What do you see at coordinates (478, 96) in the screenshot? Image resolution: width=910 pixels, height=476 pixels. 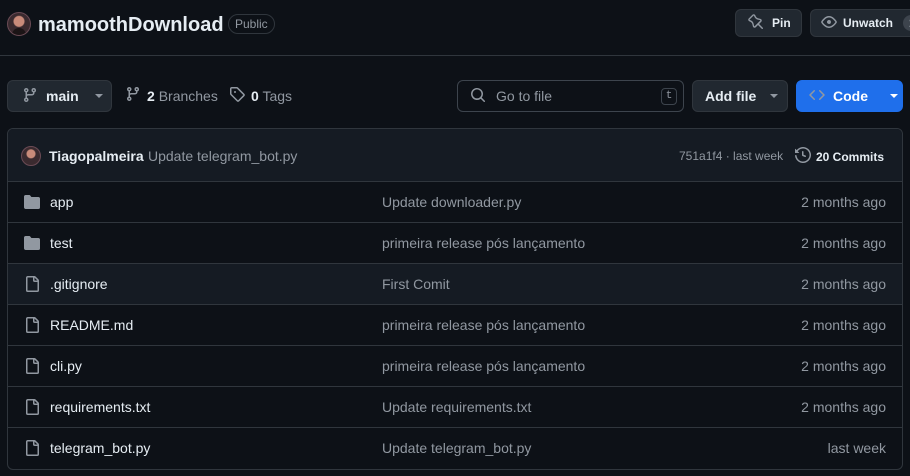 I see `search-icon` at bounding box center [478, 96].